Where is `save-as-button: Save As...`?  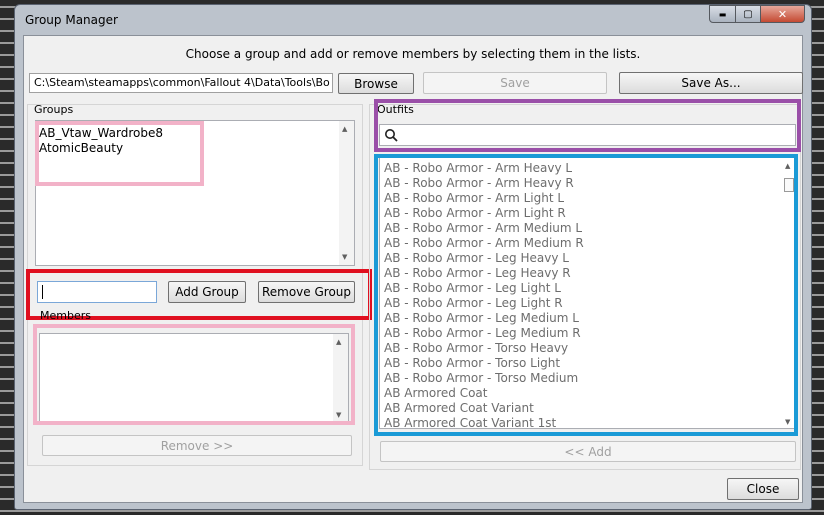 save-as-button: Save As... is located at coordinates (711, 83).